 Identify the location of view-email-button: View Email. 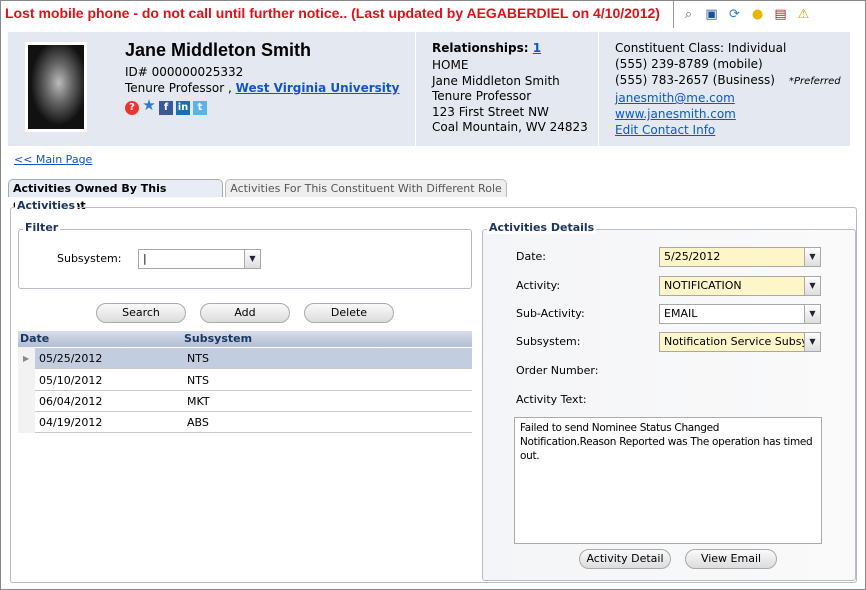
(731, 559).